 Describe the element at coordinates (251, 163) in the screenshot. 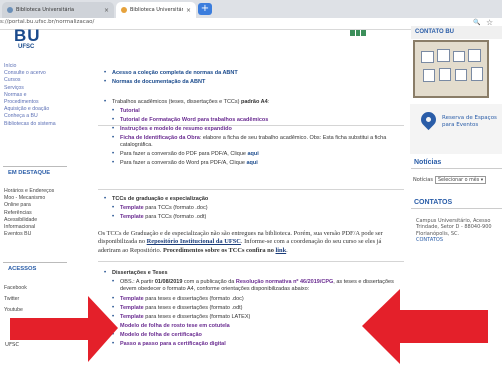

I see `link-aqui-word: aqui` at that location.